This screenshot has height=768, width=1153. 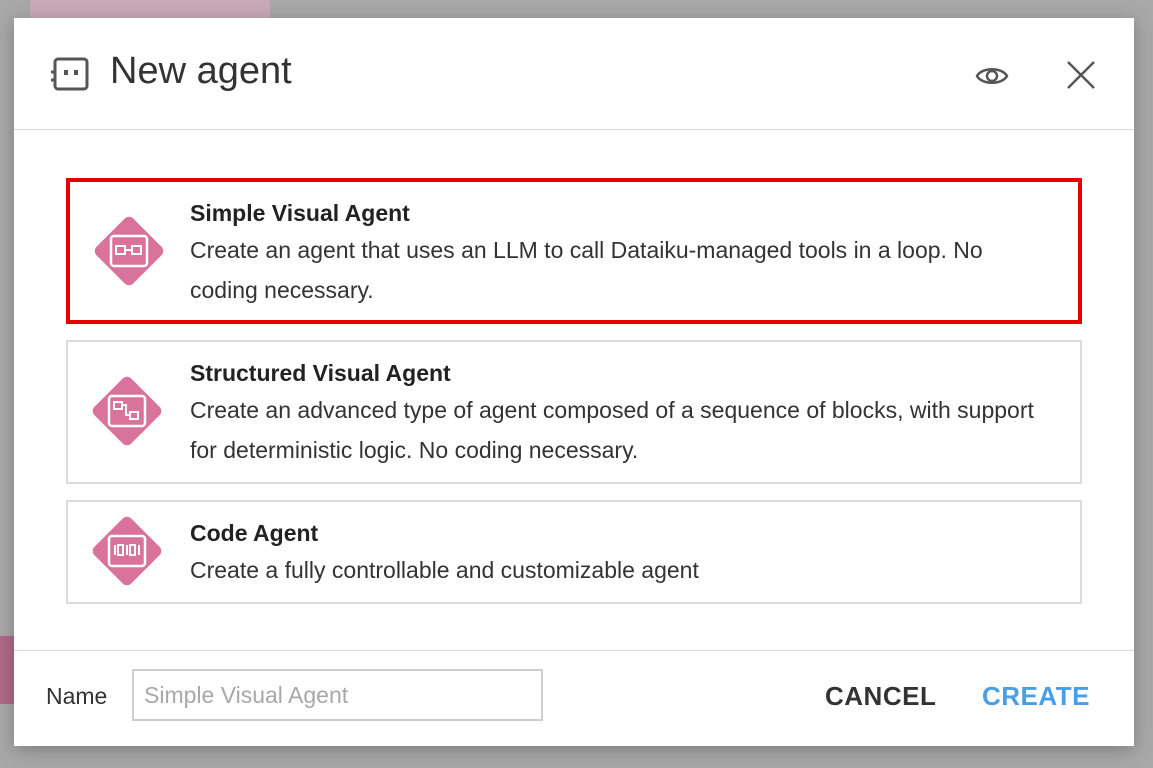 What do you see at coordinates (77, 696) in the screenshot?
I see `name-label: Name` at bounding box center [77, 696].